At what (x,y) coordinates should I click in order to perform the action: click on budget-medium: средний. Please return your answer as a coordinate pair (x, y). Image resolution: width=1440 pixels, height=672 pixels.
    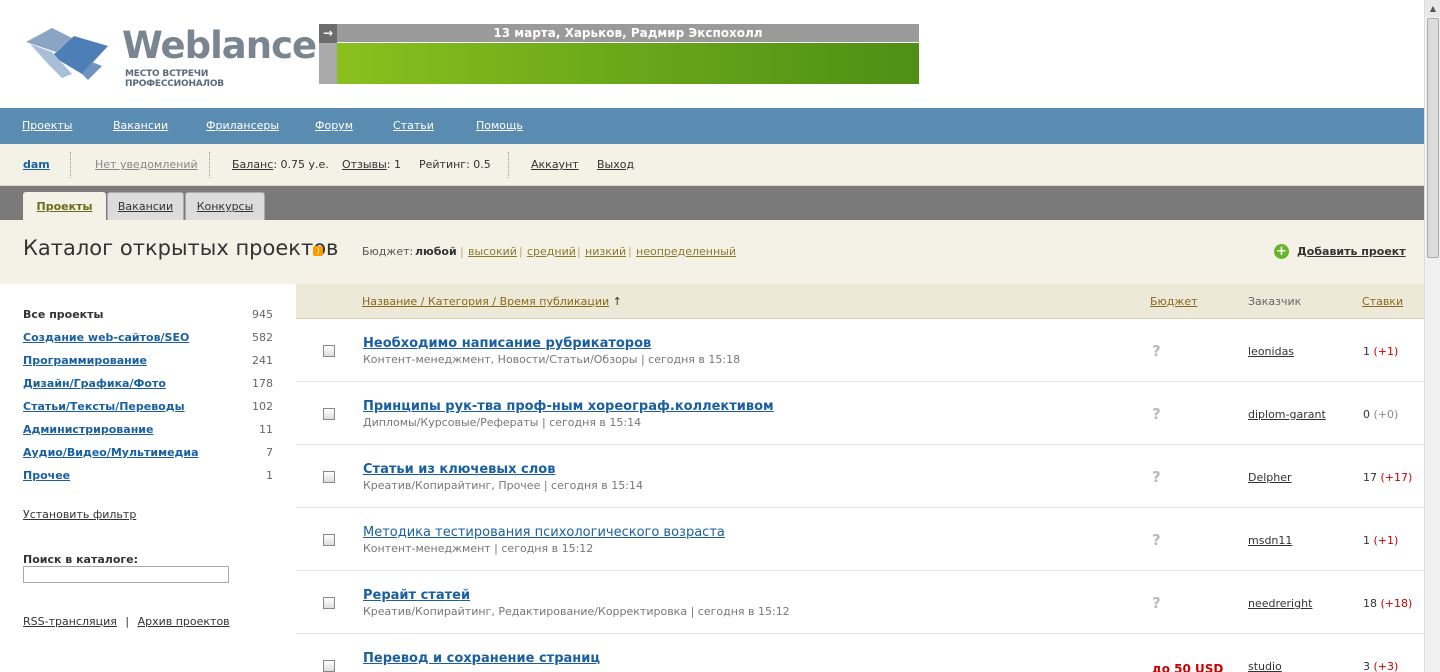
    Looking at the image, I should click on (551, 251).